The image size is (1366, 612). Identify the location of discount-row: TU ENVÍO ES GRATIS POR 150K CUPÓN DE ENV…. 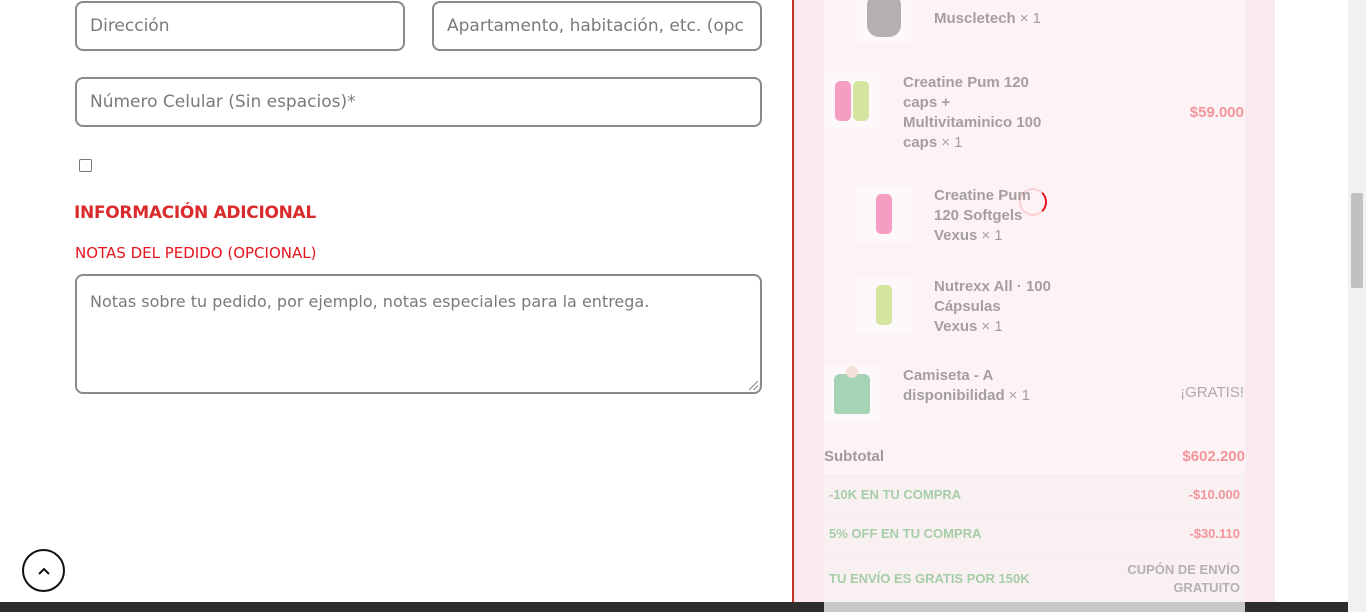
(1034, 578).